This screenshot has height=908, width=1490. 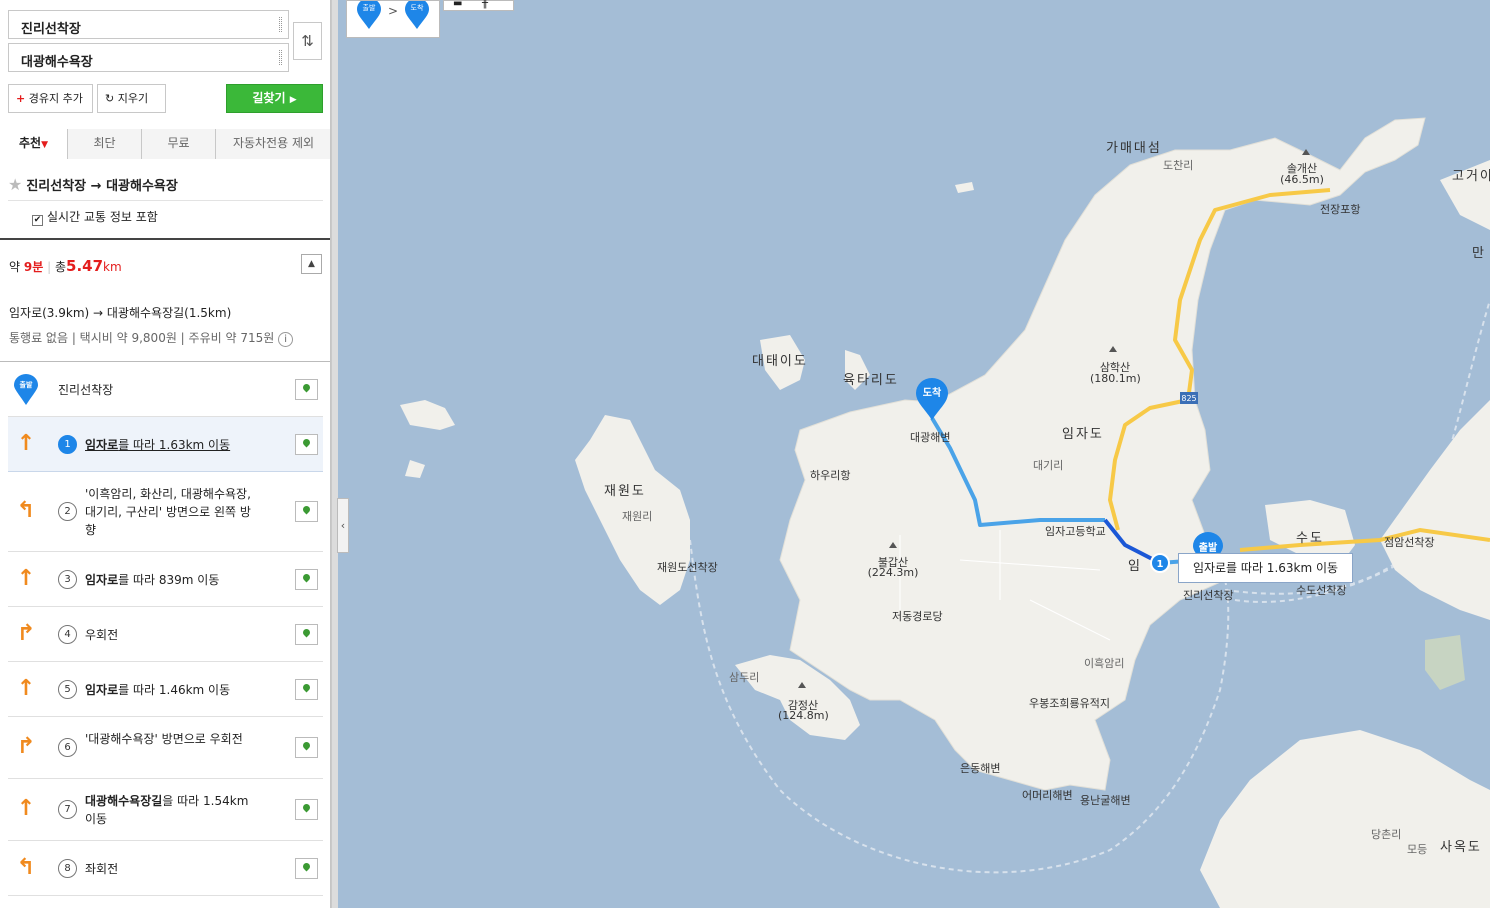 I want to click on step-number: 5, so click(x=67, y=689).